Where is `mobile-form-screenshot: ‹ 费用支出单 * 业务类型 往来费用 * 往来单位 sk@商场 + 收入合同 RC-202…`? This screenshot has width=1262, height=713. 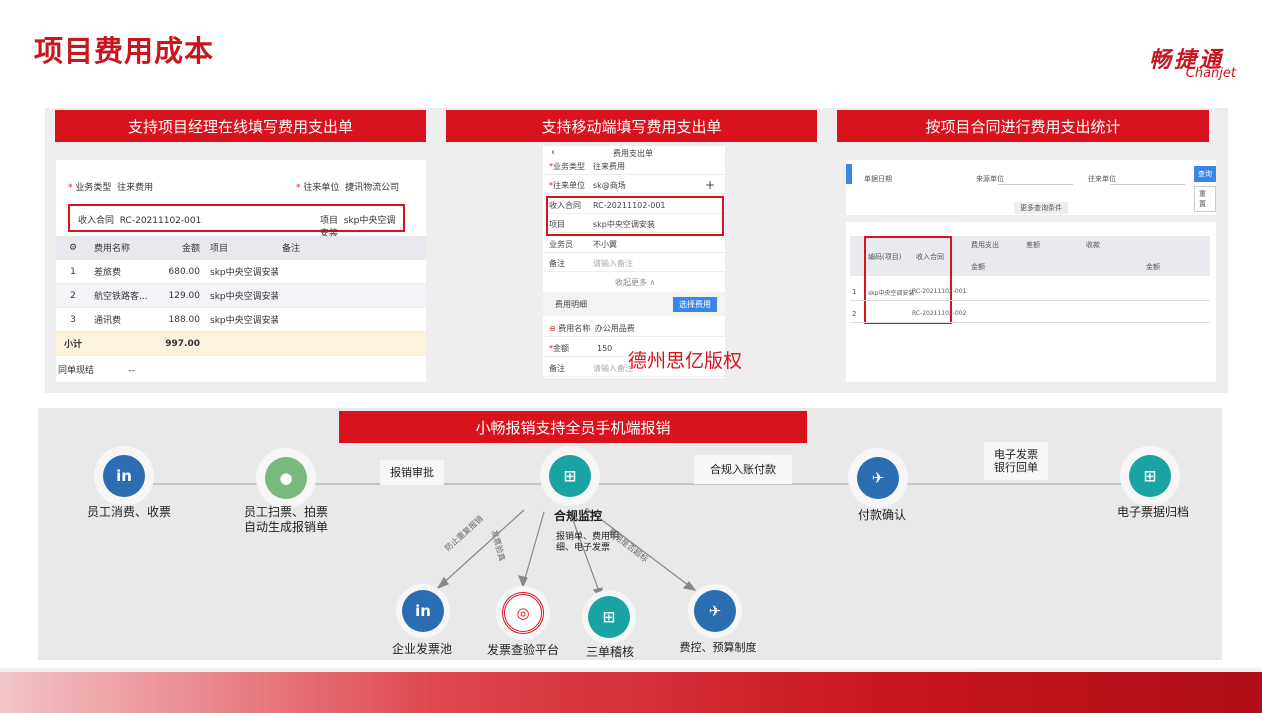
mobile-form-screenshot: ‹ 费用支出单 * 业务类型 往来费用 * 往来单位 sk@商场 + 收入合同 RC-202… is located at coordinates (634, 262).